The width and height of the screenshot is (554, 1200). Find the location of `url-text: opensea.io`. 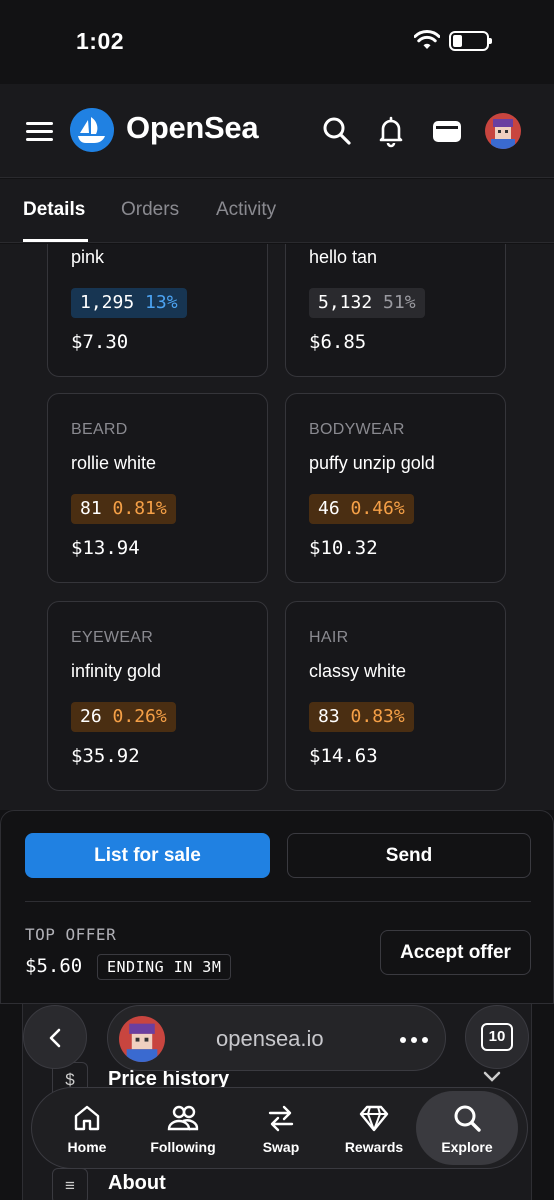

url-text: opensea.io is located at coordinates (270, 1039).